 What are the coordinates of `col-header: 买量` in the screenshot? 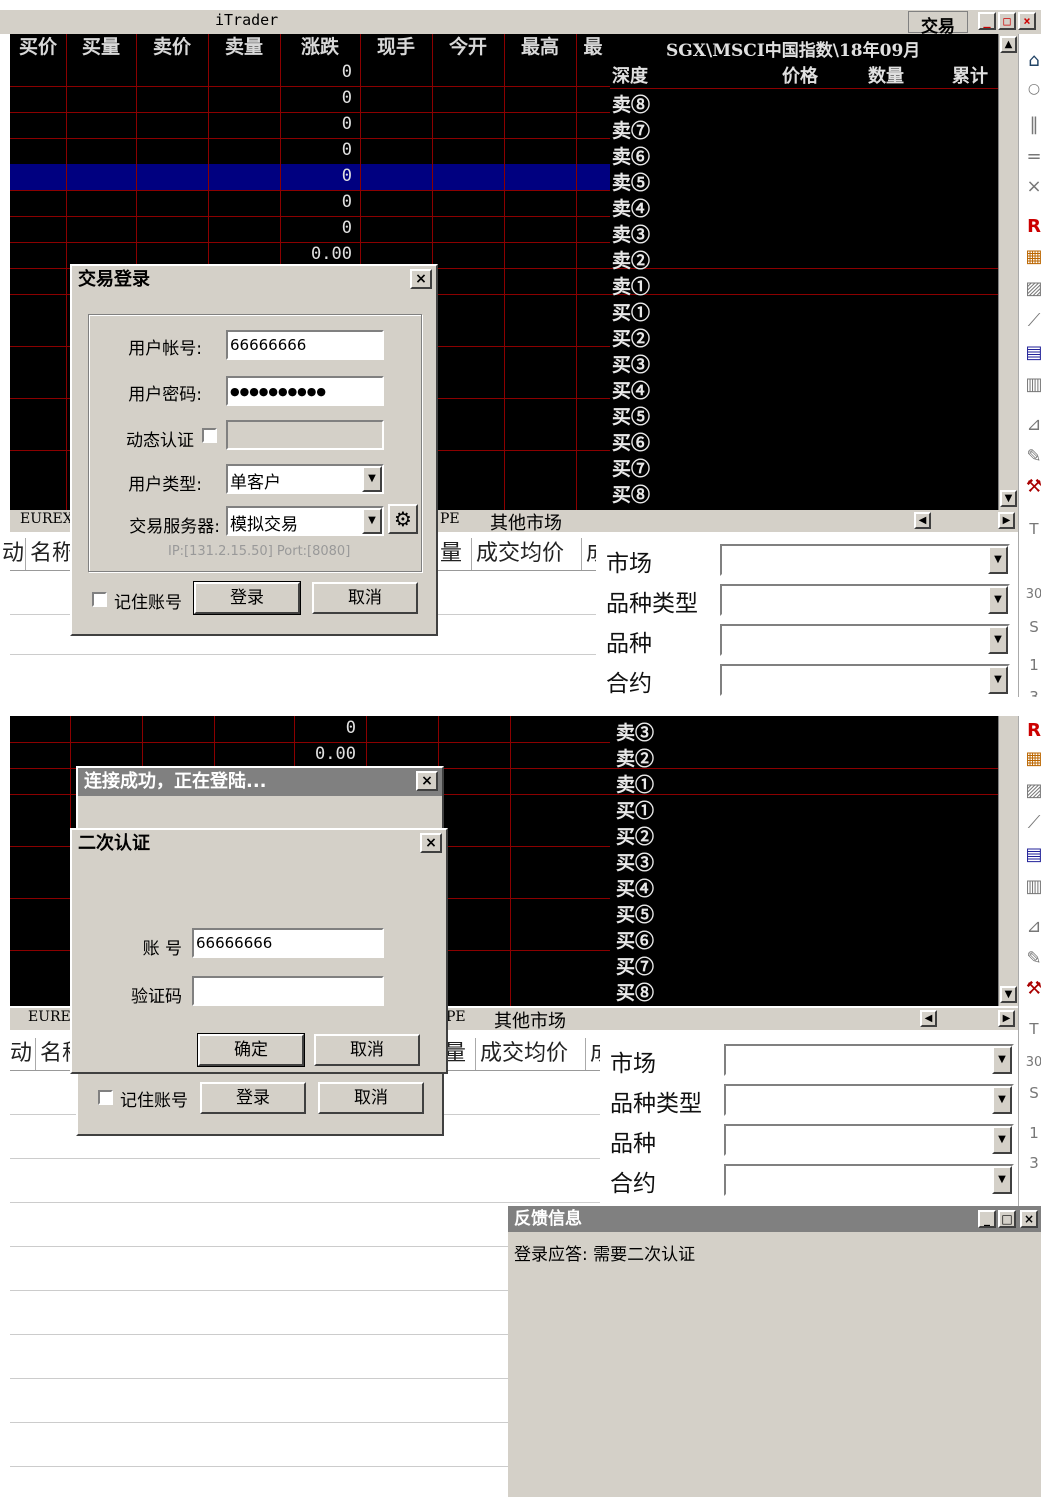 It's located at (101, 47).